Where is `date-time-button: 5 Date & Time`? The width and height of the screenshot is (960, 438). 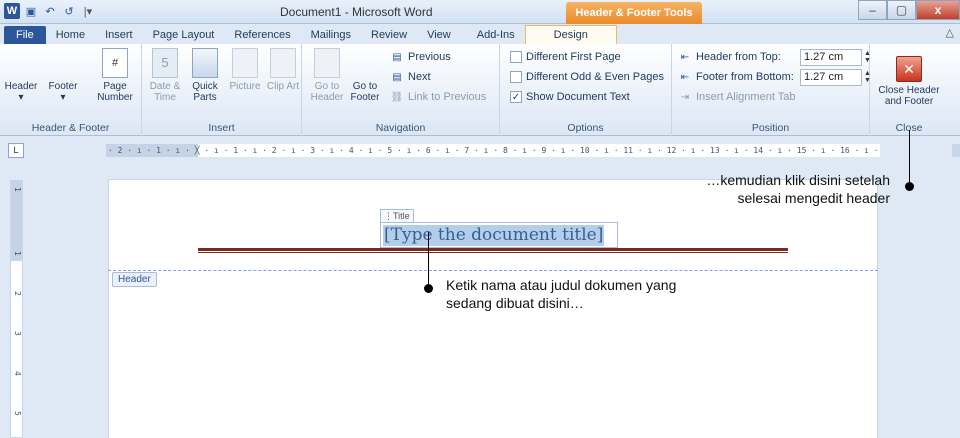
date-time-button: 5 Date & Time is located at coordinates (165, 75).